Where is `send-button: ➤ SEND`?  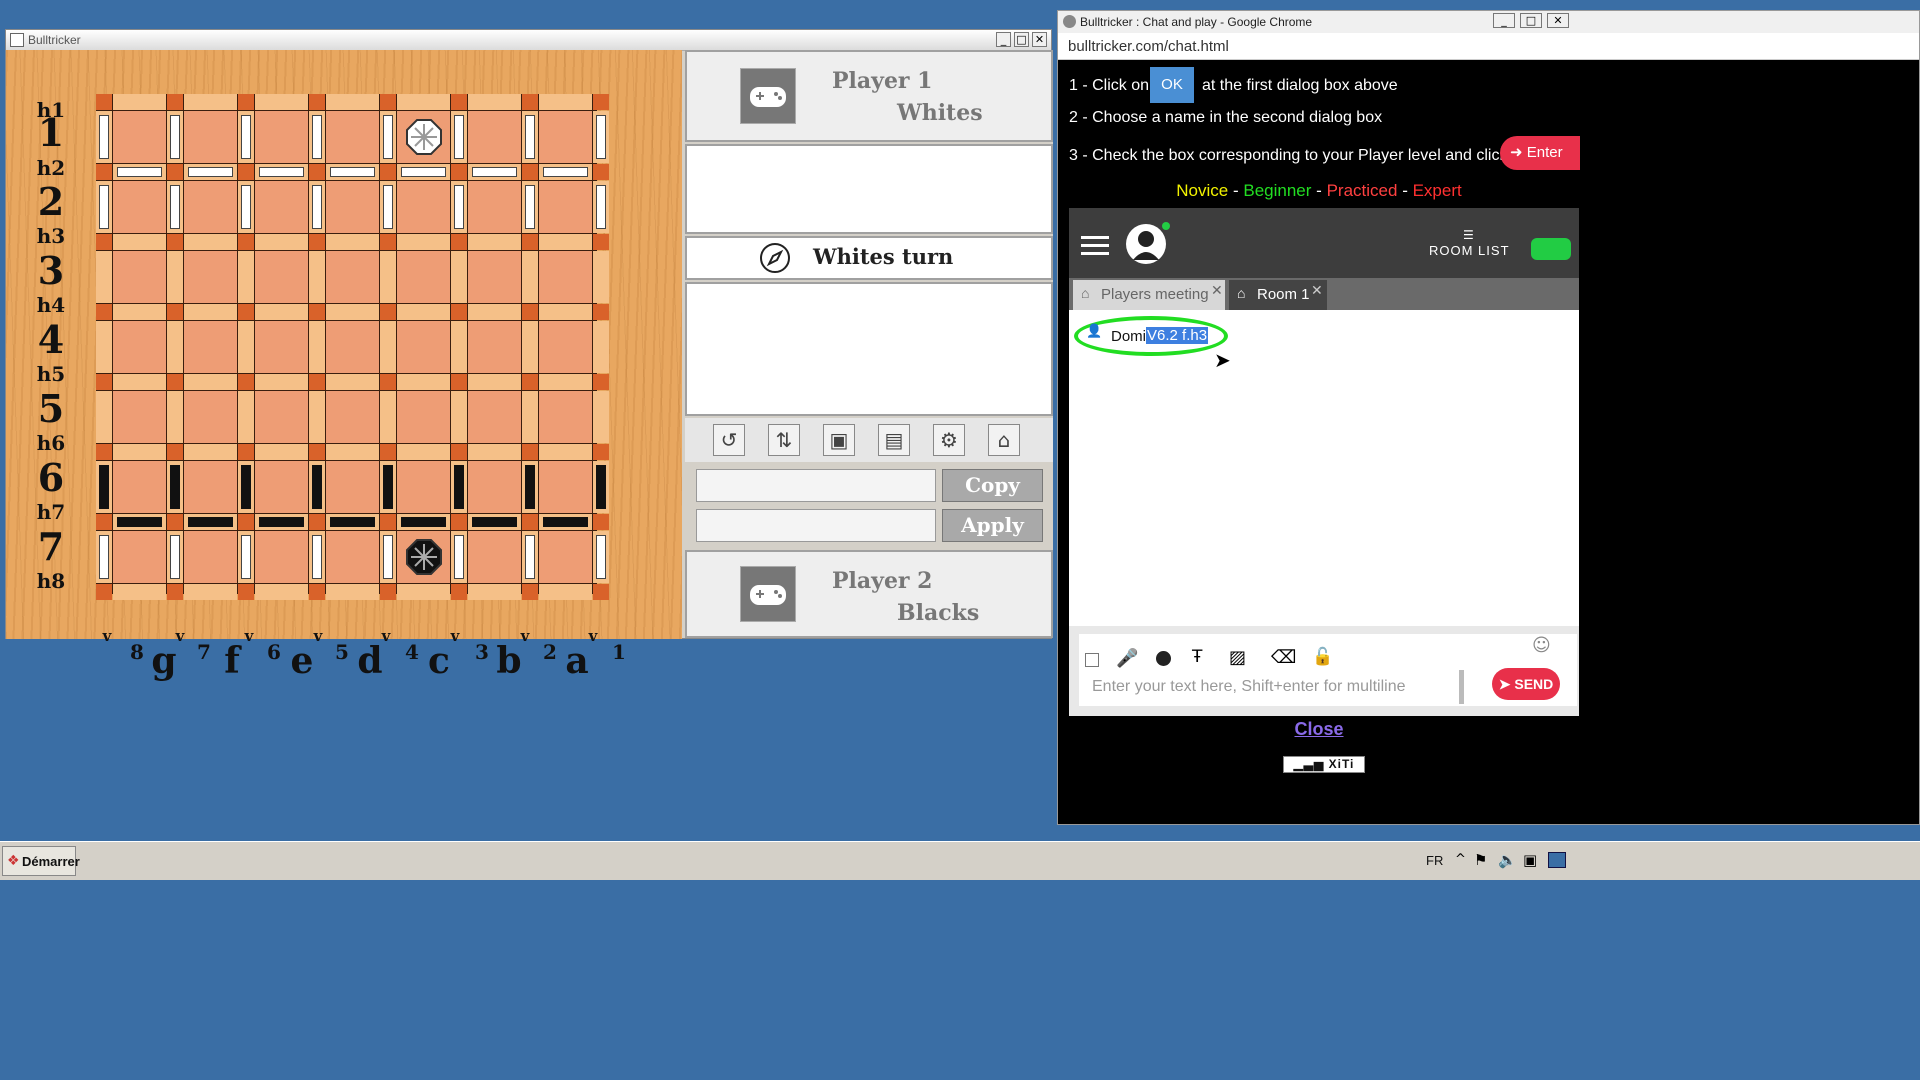
send-button: ➤ SEND is located at coordinates (1526, 684).